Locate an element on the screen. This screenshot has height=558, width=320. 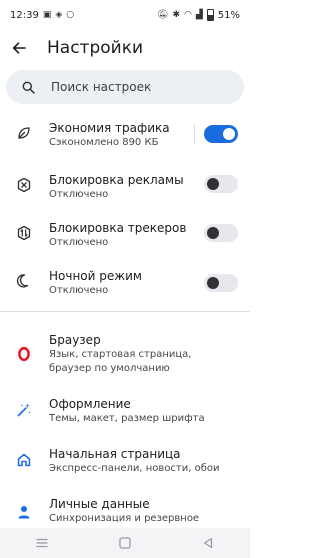
row-title: Оформление is located at coordinates (90, 404).